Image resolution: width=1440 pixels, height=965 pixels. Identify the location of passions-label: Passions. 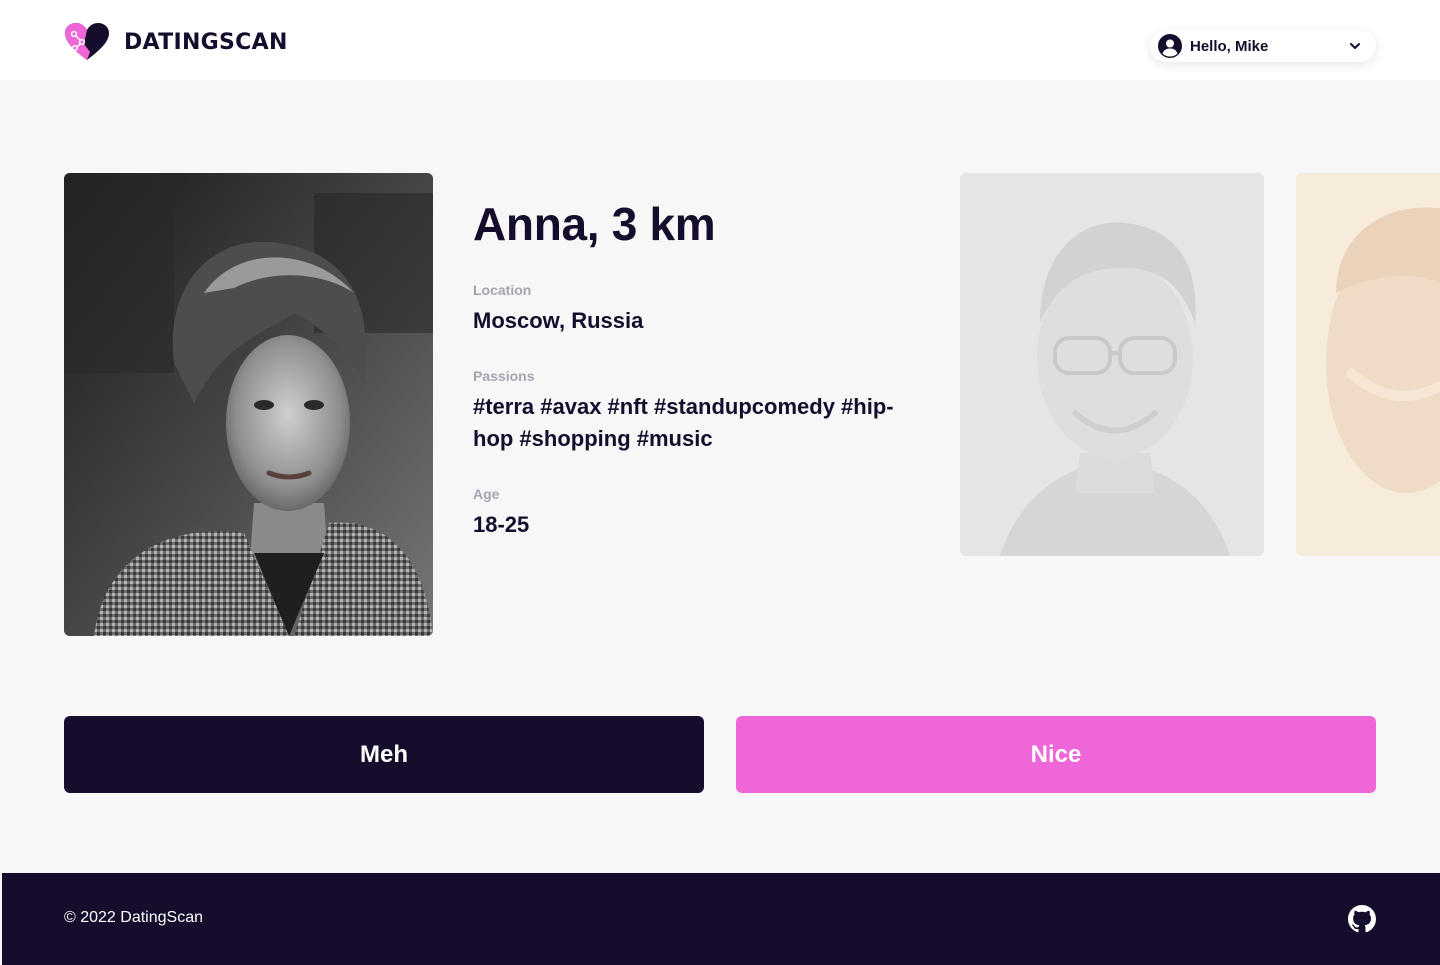
(504, 376).